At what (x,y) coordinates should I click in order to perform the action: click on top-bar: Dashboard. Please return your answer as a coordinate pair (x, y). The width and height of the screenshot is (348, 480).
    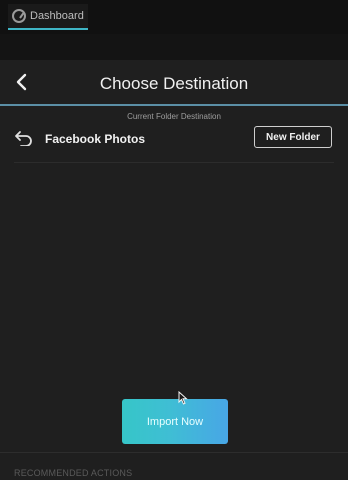
    Looking at the image, I should click on (174, 17).